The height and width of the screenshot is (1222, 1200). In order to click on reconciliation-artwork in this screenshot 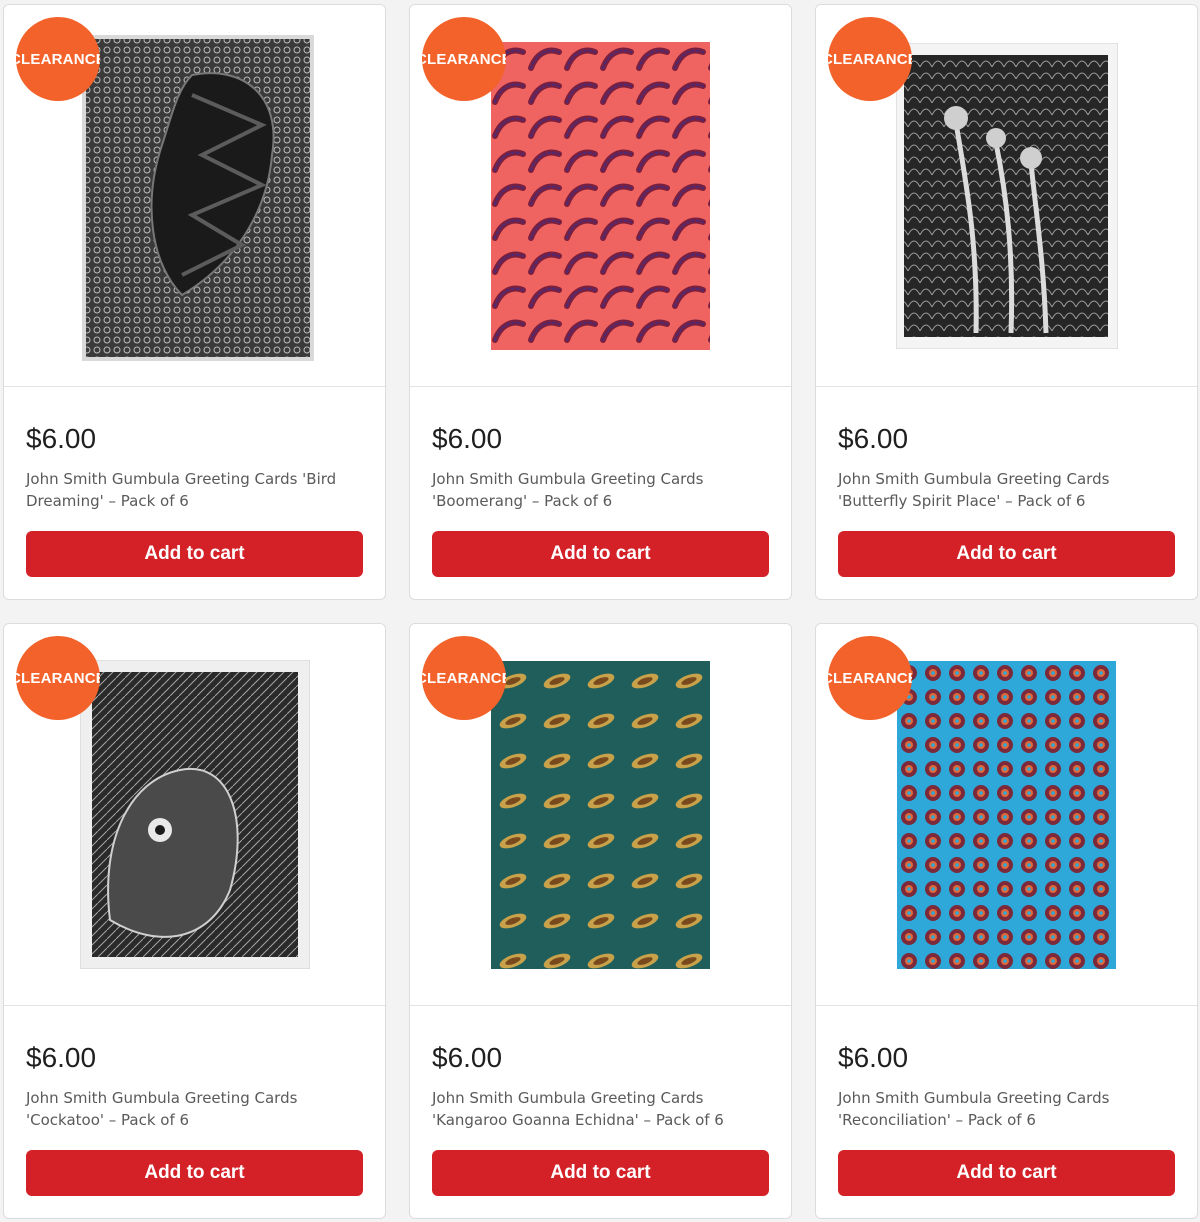, I will do `click(1006, 815)`.